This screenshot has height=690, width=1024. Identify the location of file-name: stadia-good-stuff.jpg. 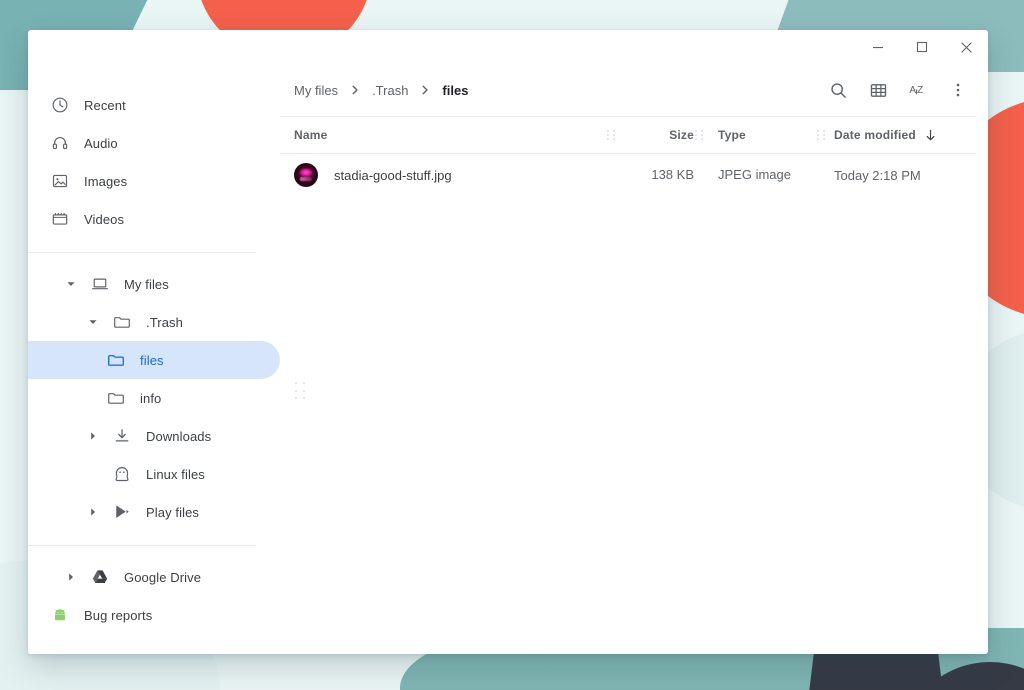
(393, 175).